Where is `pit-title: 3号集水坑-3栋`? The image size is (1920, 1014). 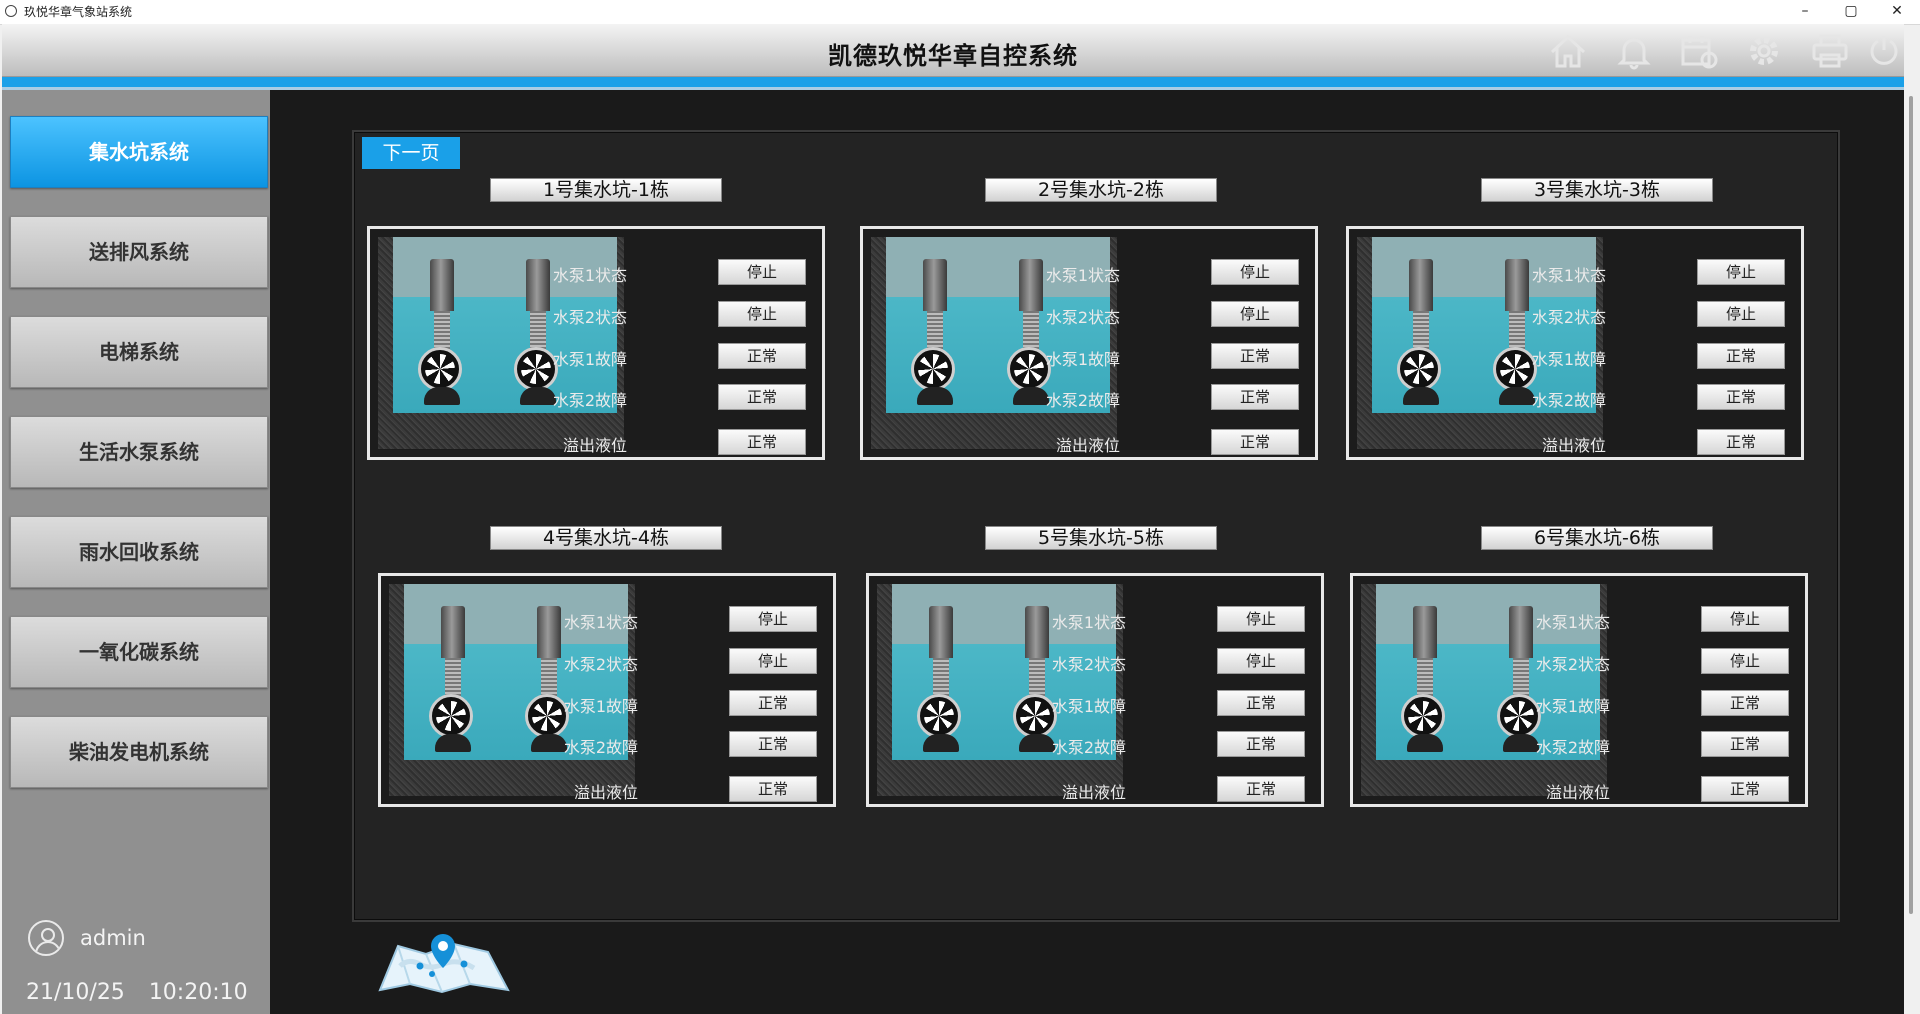 pit-title: 3号集水坑-3栋 is located at coordinates (1597, 190).